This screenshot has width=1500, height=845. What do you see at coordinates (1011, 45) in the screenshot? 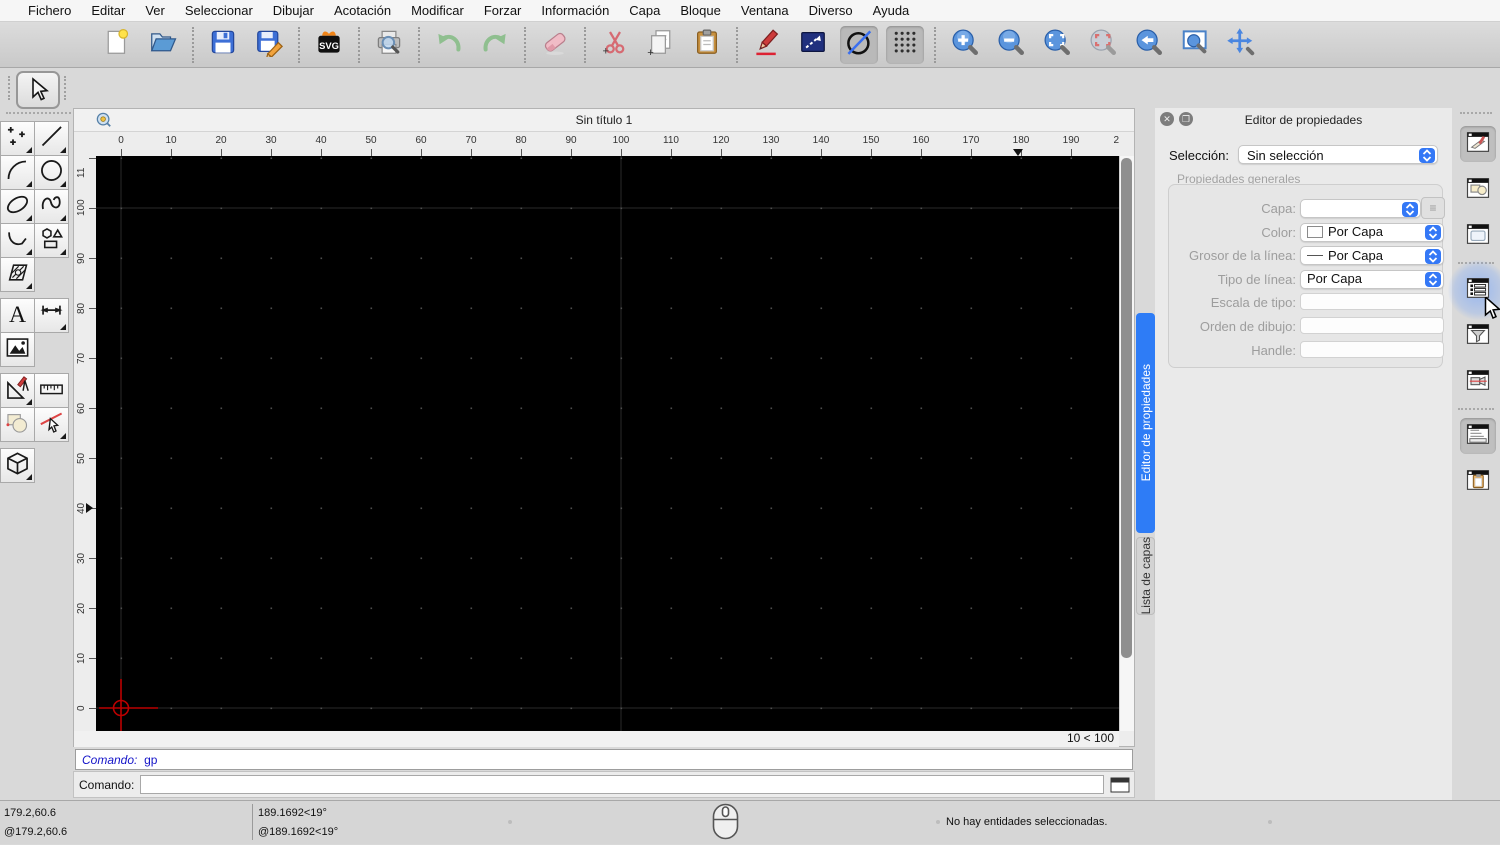
I see `zoom-out-button` at bounding box center [1011, 45].